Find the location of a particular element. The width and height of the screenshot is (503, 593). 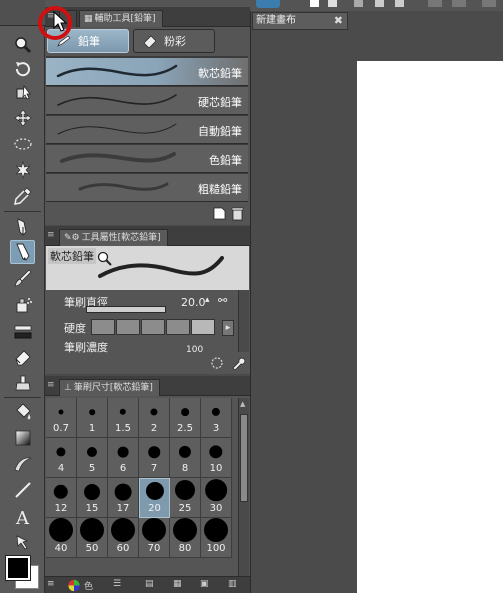

brush-size-cell: 1.5 is located at coordinates (123, 418).